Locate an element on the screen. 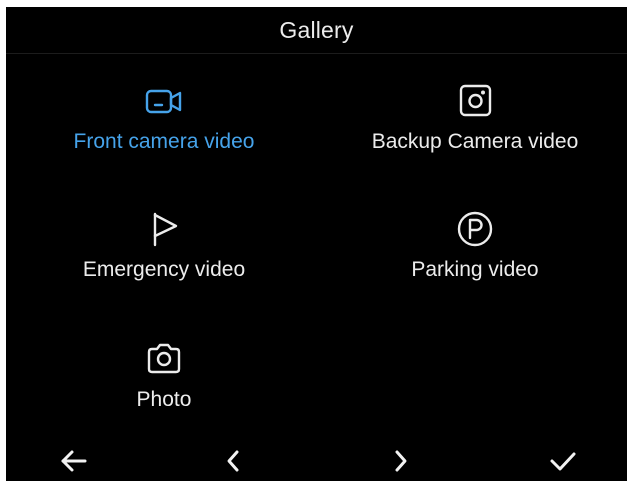 The image size is (627, 481). check-icon is located at coordinates (563, 463).